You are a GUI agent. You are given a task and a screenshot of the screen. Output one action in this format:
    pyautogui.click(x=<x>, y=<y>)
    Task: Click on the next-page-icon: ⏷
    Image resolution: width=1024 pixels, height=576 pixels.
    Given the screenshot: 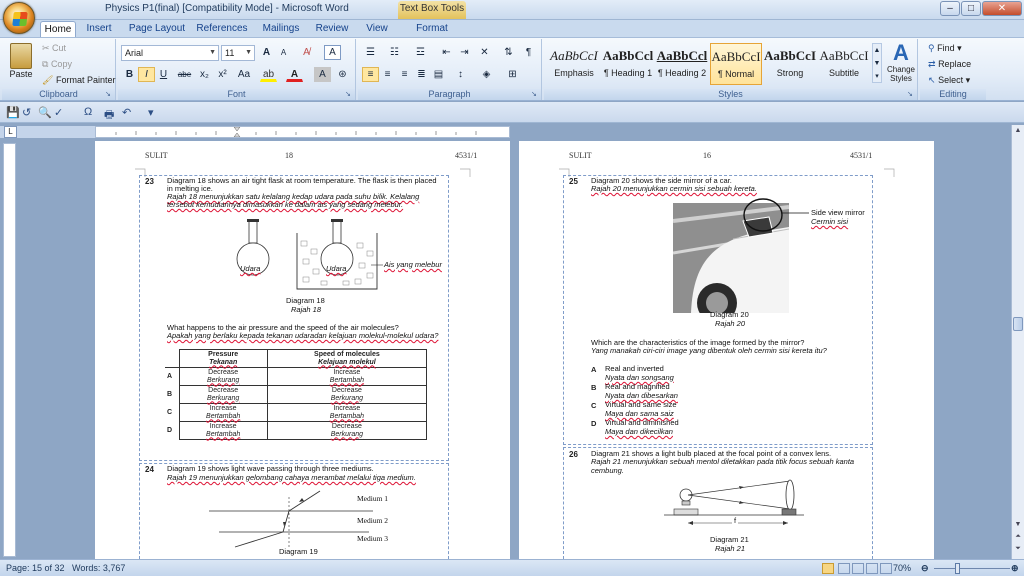 What is the action you would take?
    pyautogui.click(x=1018, y=550)
    